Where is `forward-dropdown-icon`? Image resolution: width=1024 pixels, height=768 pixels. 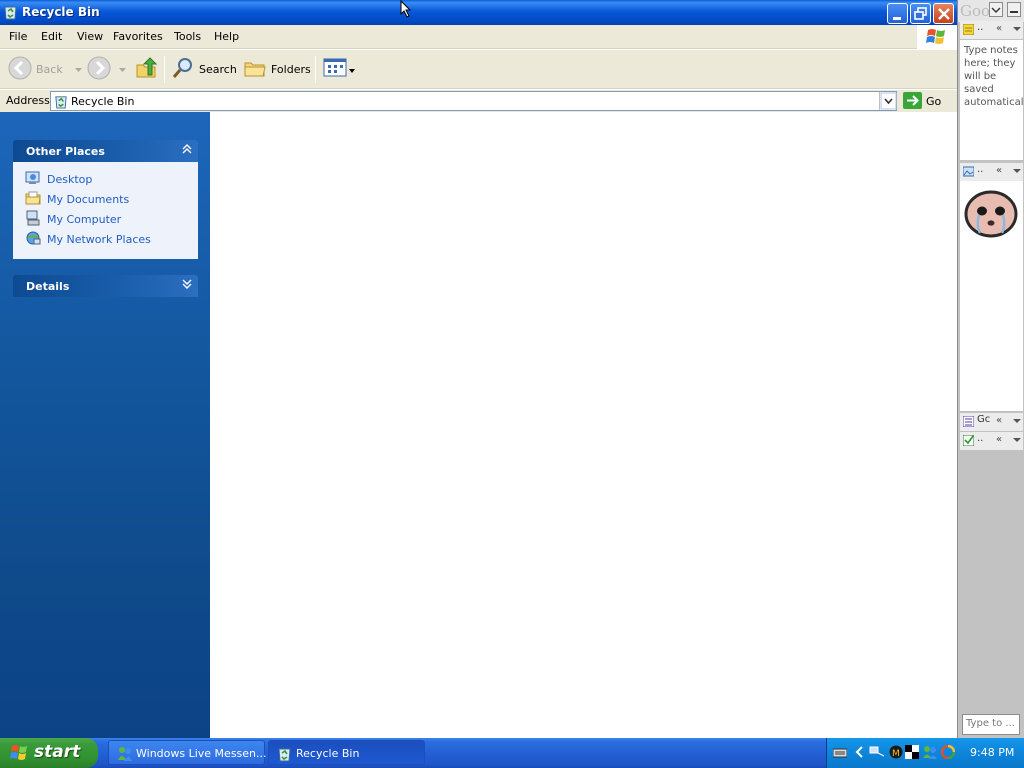 forward-dropdown-icon is located at coordinates (122, 69).